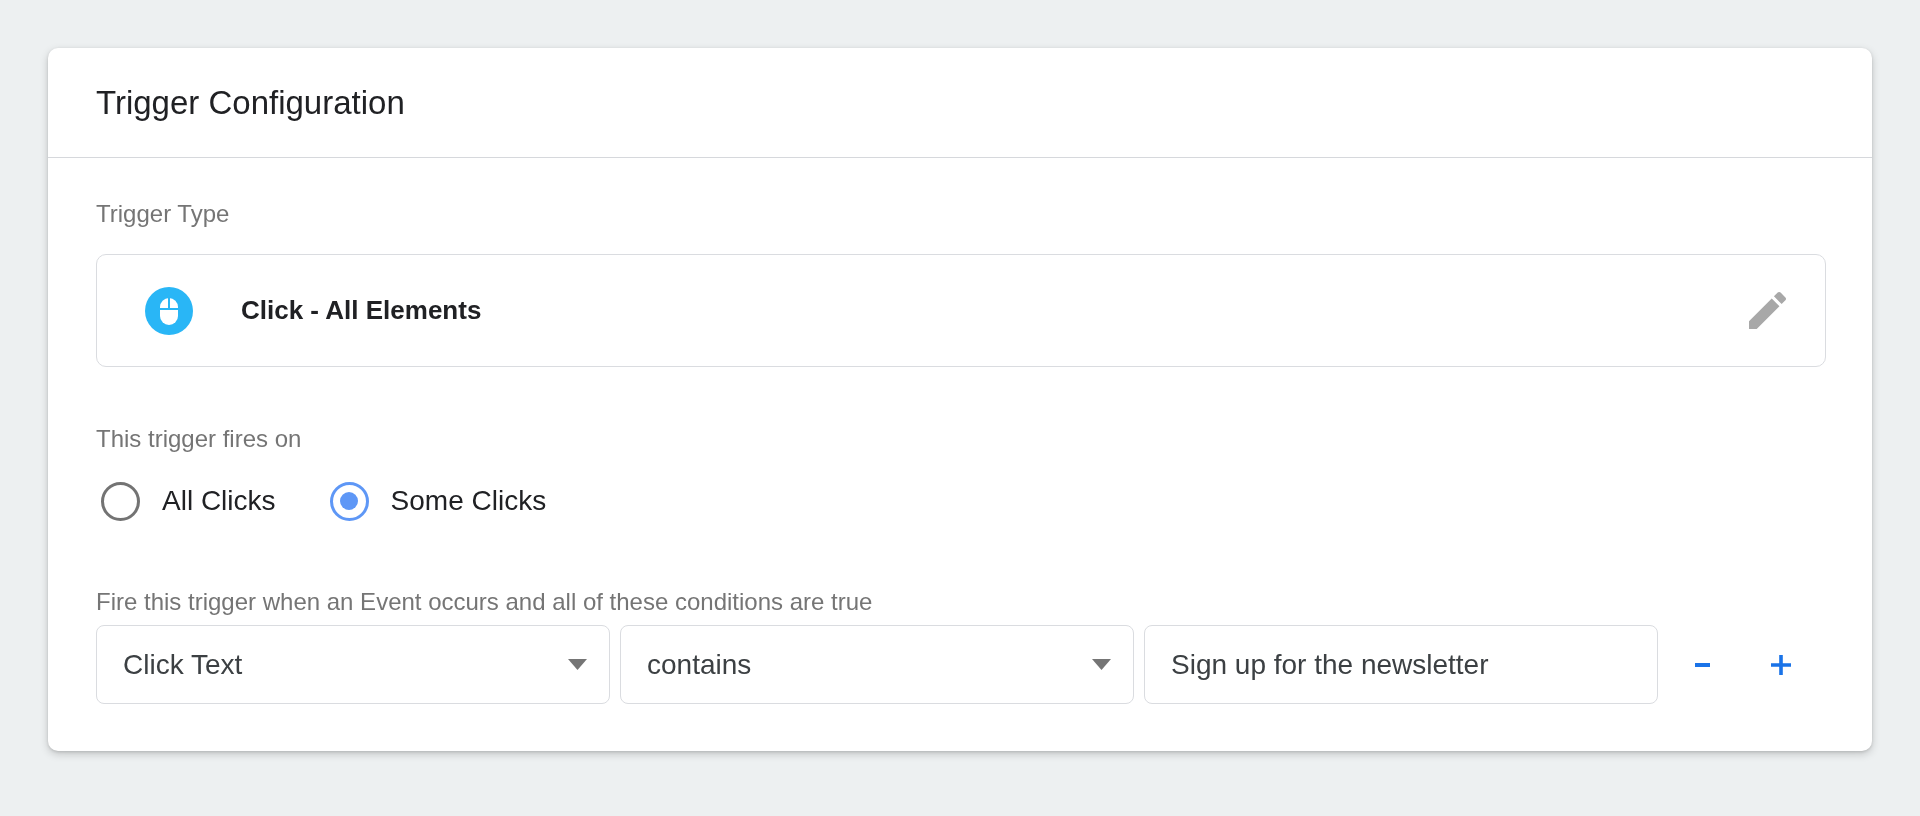  Describe the element at coordinates (361, 310) in the screenshot. I see `trigger-type-name: Click - All Elements` at that location.